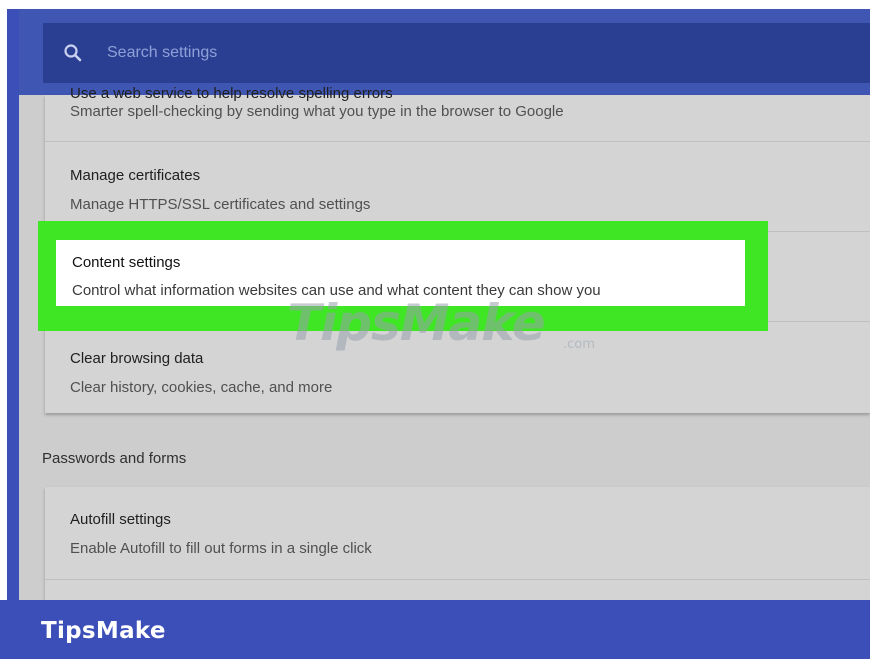 The height and width of the screenshot is (659, 870). What do you see at coordinates (114, 458) in the screenshot?
I see `section-heading-passwords: Passwords and forms` at bounding box center [114, 458].